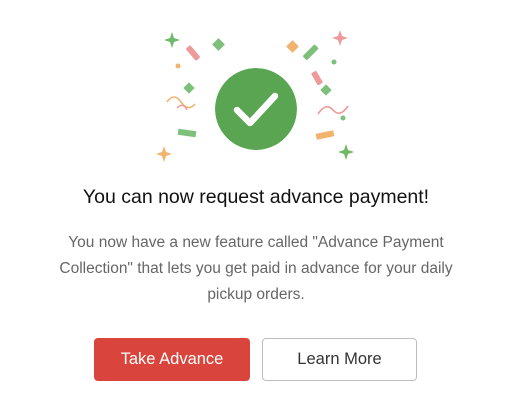  I want to click on learn-more-button: Learn More, so click(339, 359).